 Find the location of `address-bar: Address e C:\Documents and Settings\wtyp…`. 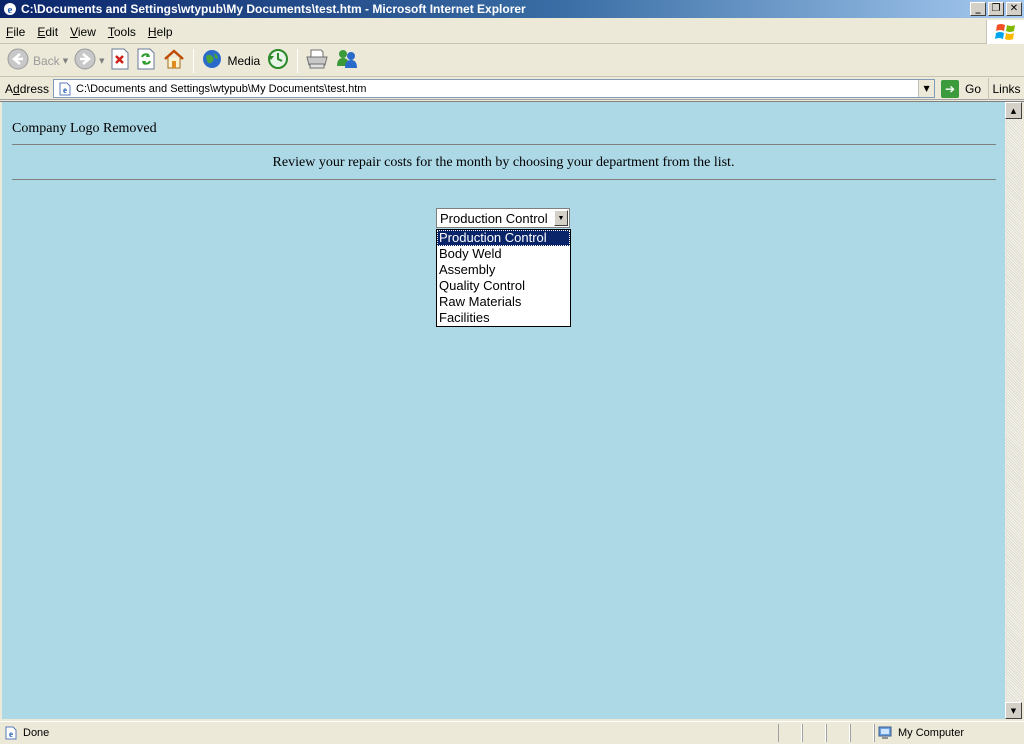

address-bar: Address e C:\Documents and Settings\wtyp… is located at coordinates (512, 89).